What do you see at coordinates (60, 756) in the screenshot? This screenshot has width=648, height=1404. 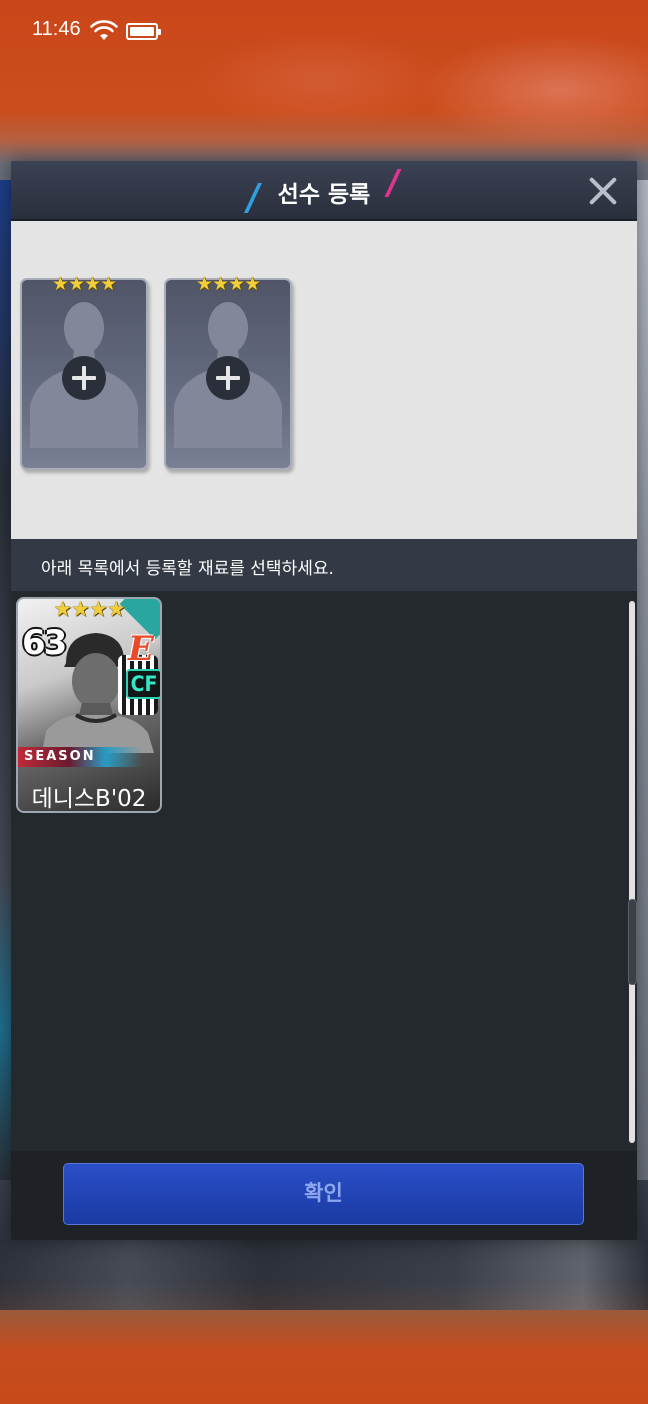 I see `season-label: SEASON` at bounding box center [60, 756].